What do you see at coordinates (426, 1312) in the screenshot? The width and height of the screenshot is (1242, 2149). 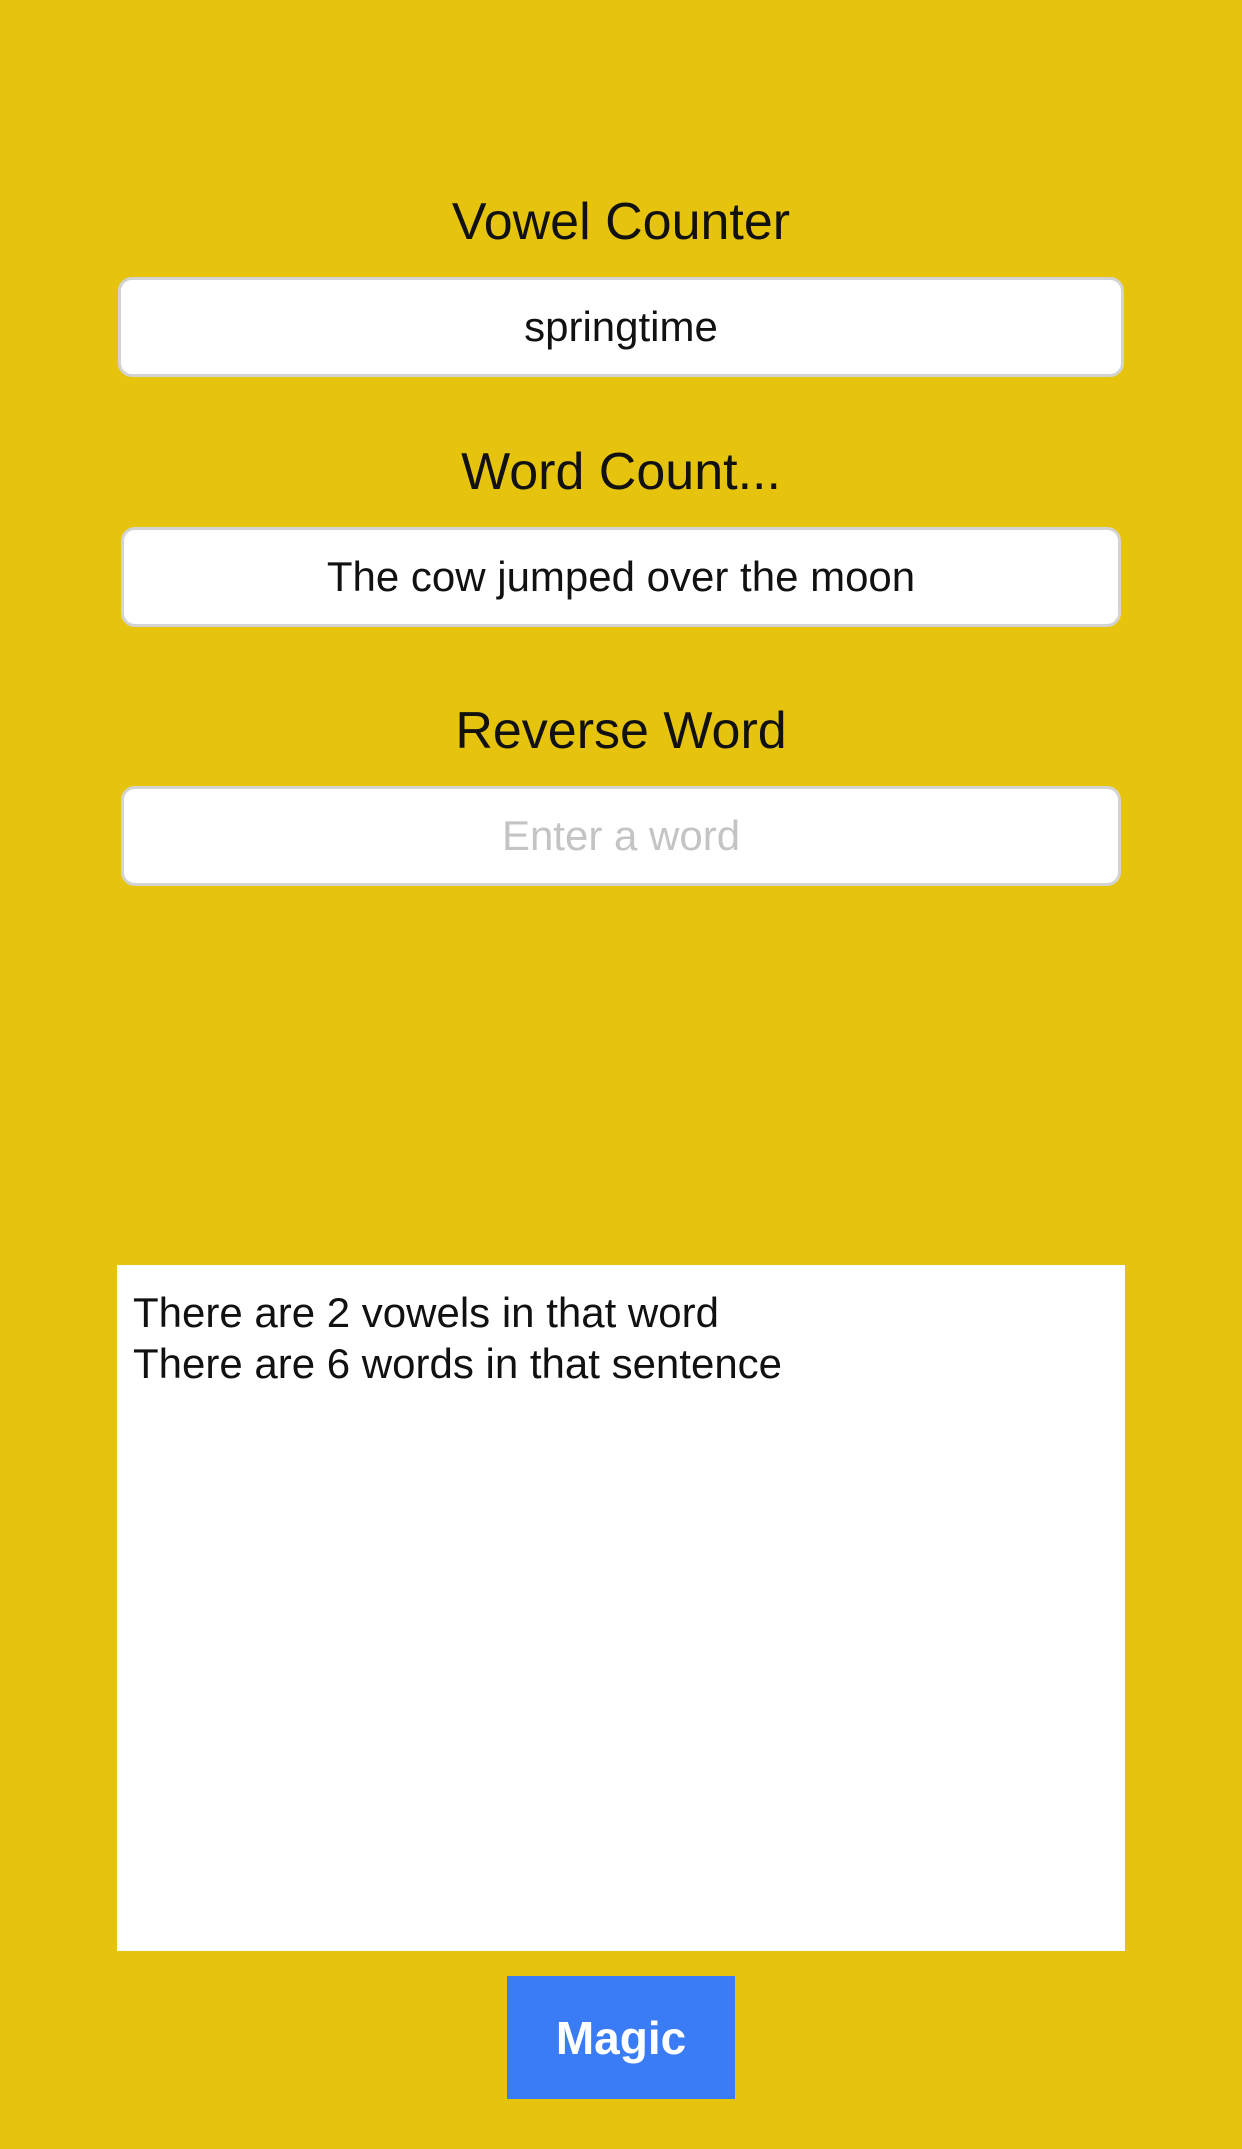 I see `vowel-result-line: There are 2 vowels in that word` at bounding box center [426, 1312].